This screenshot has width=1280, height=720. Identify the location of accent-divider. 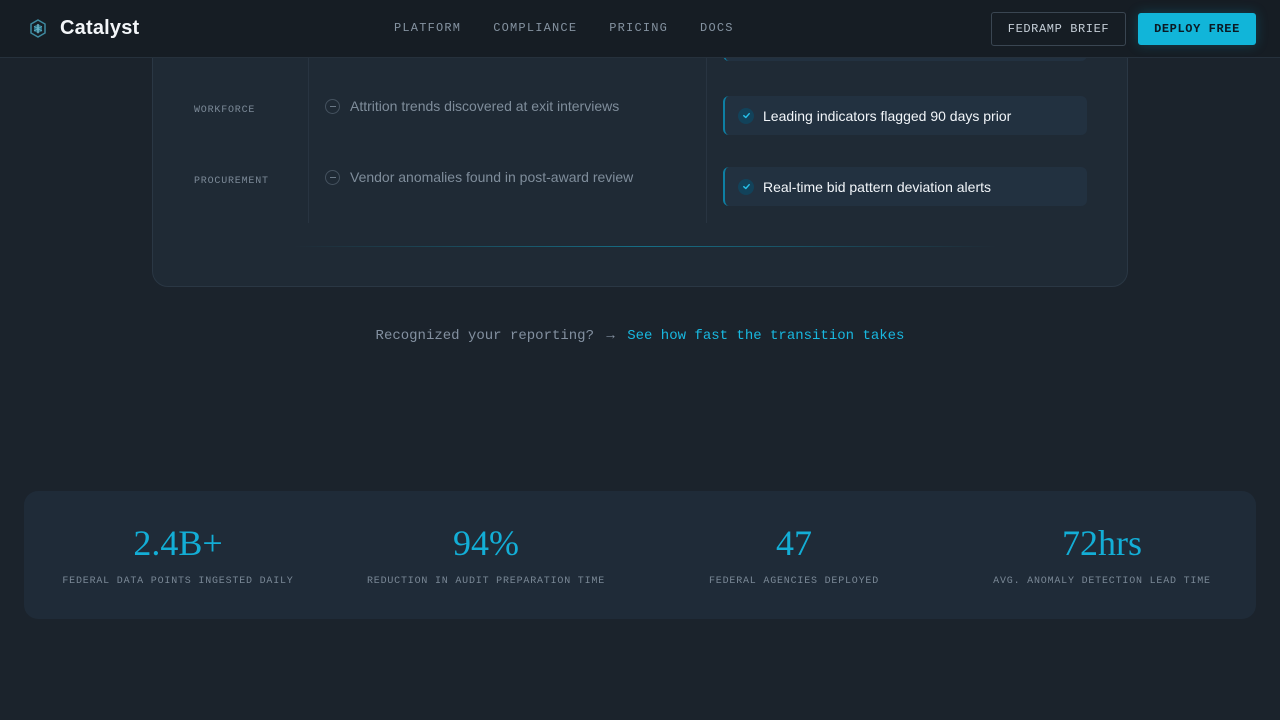
(645, 246).